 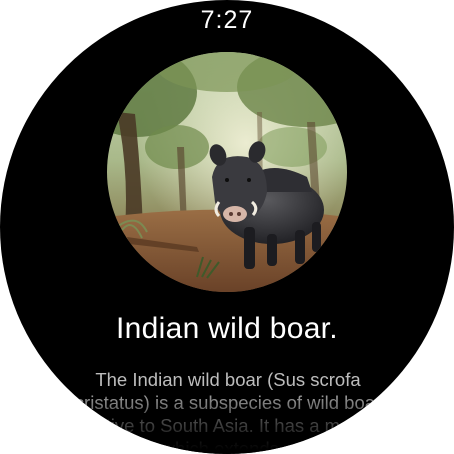 I want to click on status-time: 7:27, so click(x=227, y=20).